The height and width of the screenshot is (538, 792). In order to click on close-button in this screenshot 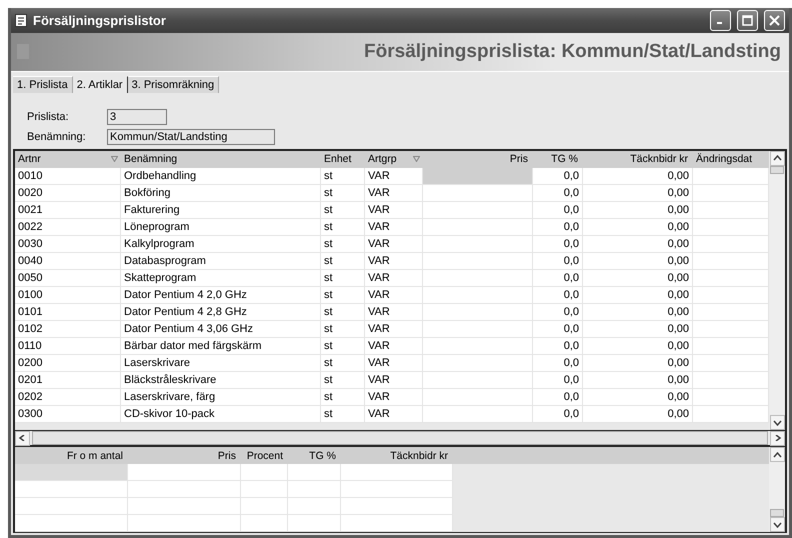, I will do `click(774, 21)`.